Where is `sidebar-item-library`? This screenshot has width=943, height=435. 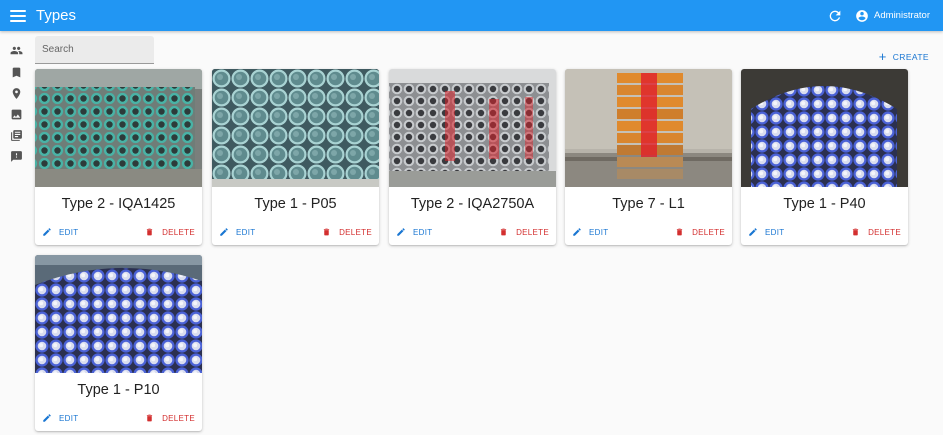
sidebar-item-library is located at coordinates (16, 135).